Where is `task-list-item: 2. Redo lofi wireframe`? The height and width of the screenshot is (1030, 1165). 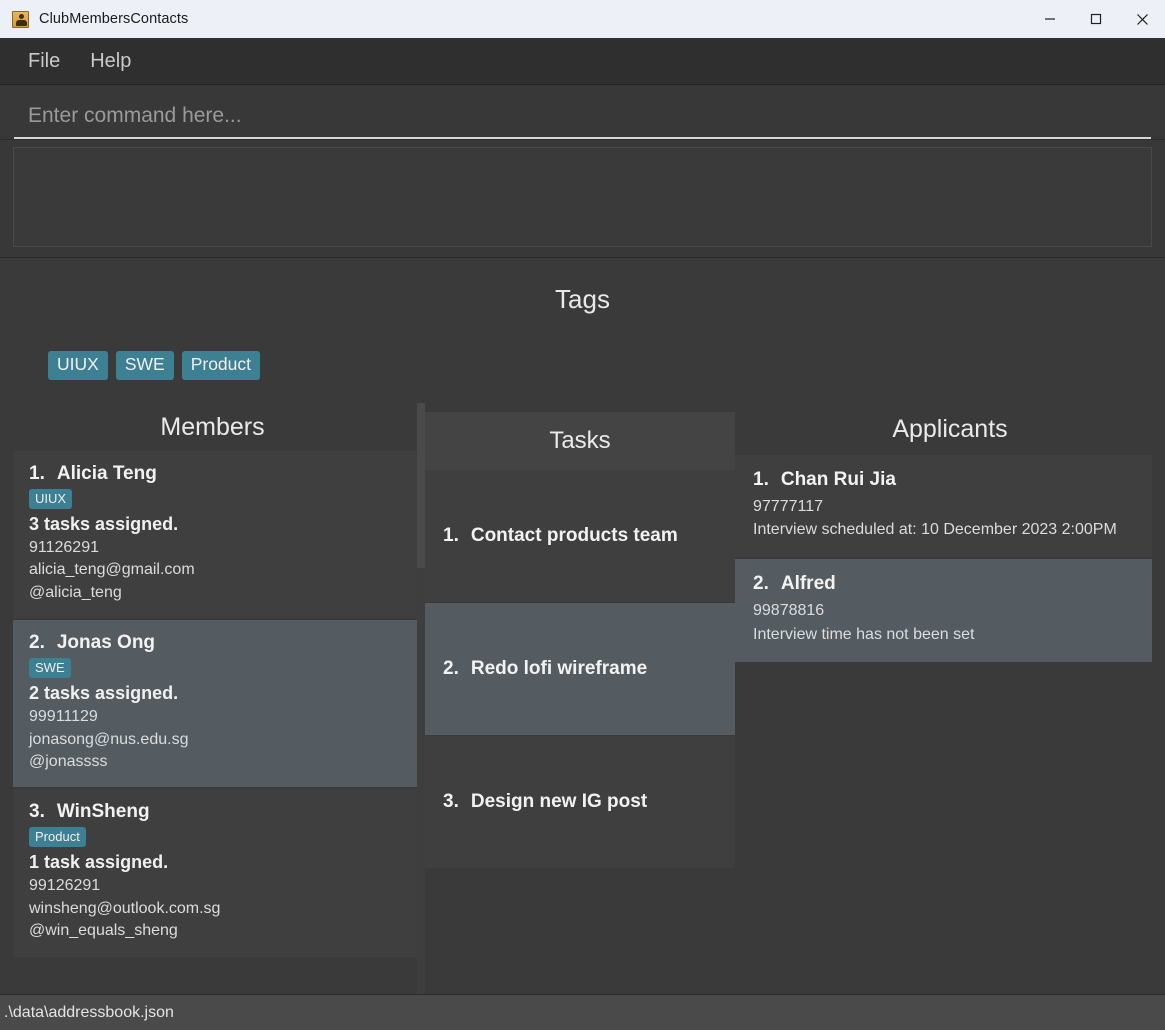 task-list-item: 2. Redo lofi wireframe is located at coordinates (580, 669).